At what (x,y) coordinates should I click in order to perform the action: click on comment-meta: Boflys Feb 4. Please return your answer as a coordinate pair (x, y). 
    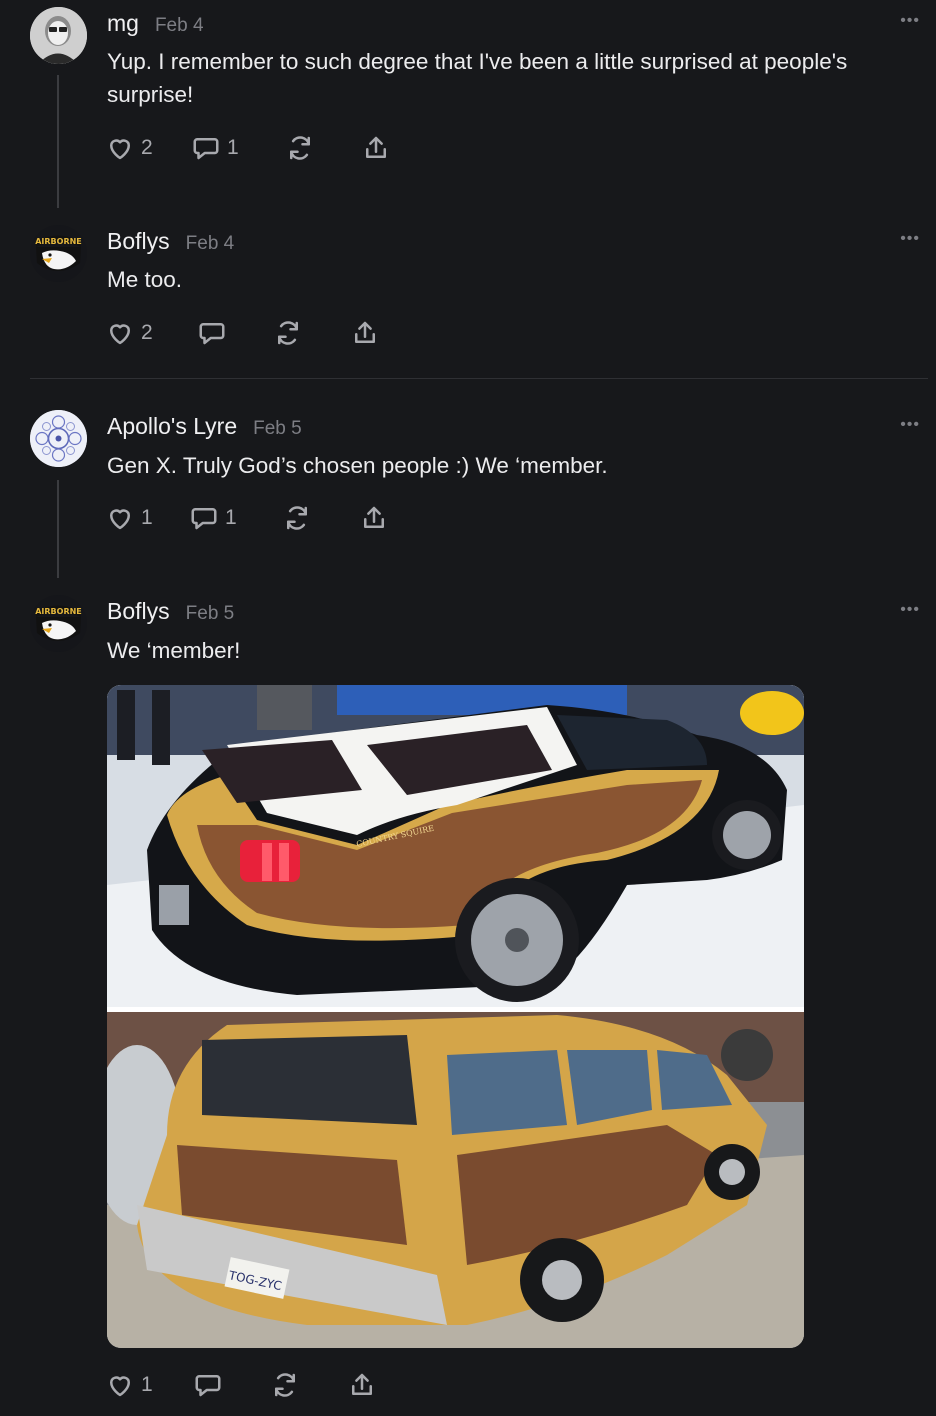
    Looking at the image, I should click on (170, 241).